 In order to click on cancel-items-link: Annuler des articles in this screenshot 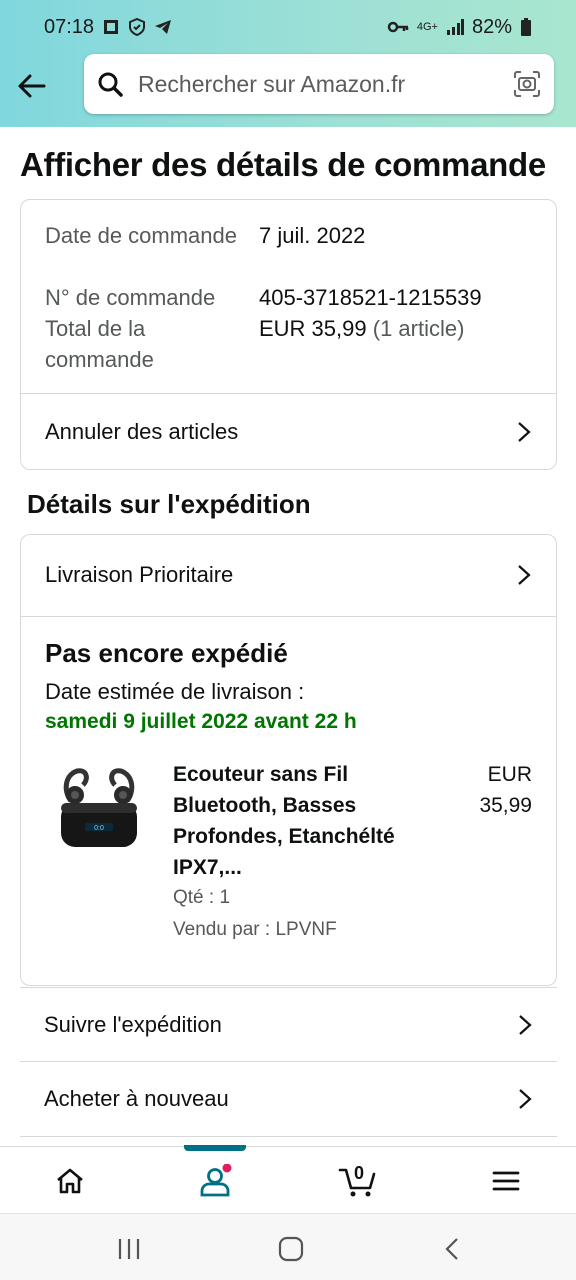, I will do `click(288, 431)`.